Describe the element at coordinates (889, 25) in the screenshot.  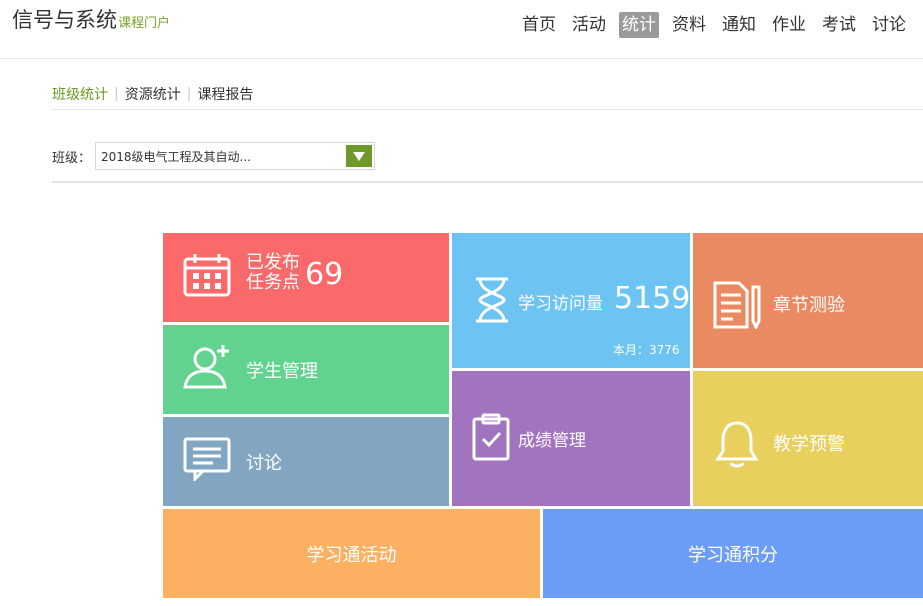
I see `nav-discussion: 讨论` at that location.